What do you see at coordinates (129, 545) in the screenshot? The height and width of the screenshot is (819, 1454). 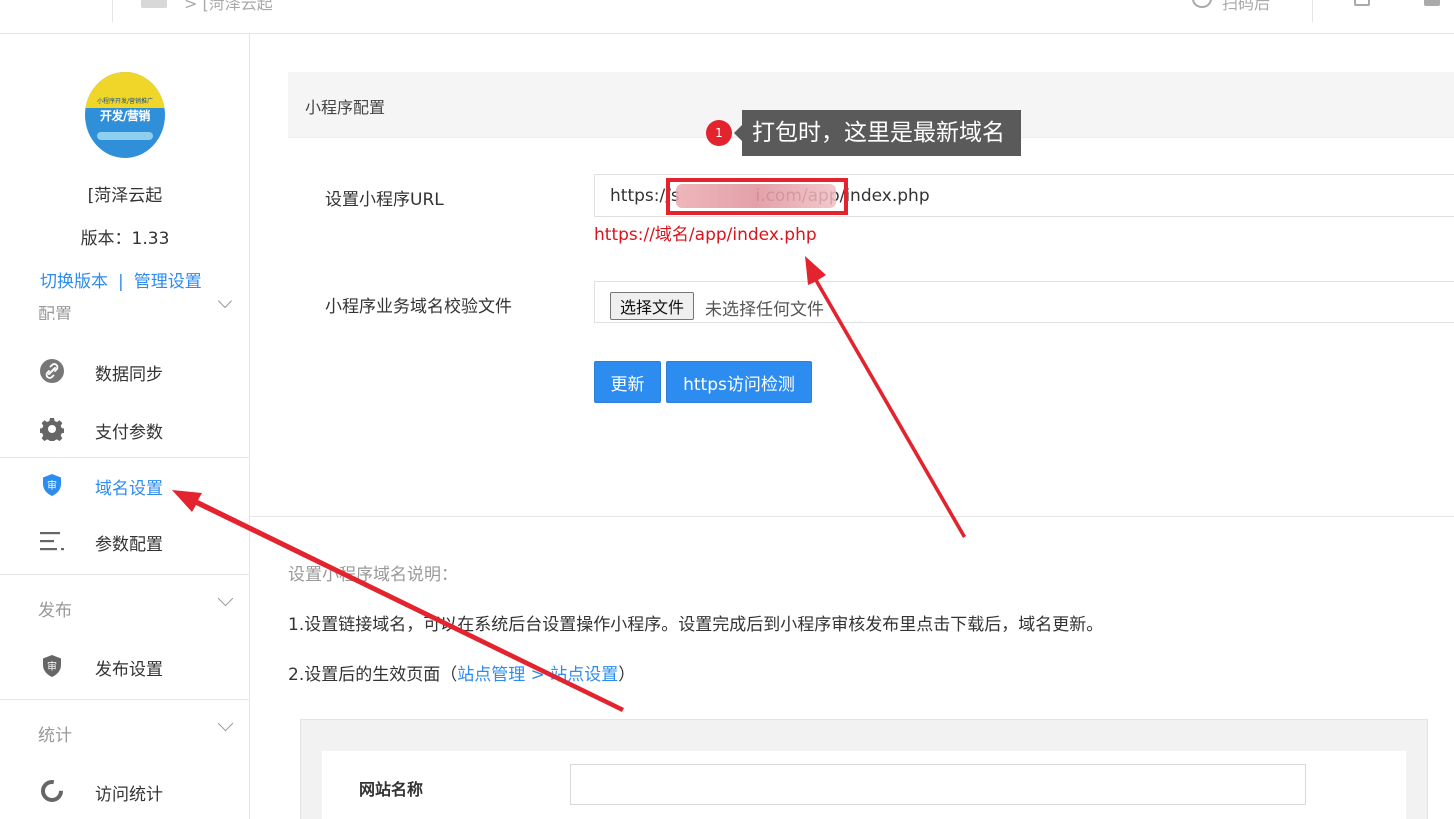 I see `sidebar-item-label: 参数配置` at bounding box center [129, 545].